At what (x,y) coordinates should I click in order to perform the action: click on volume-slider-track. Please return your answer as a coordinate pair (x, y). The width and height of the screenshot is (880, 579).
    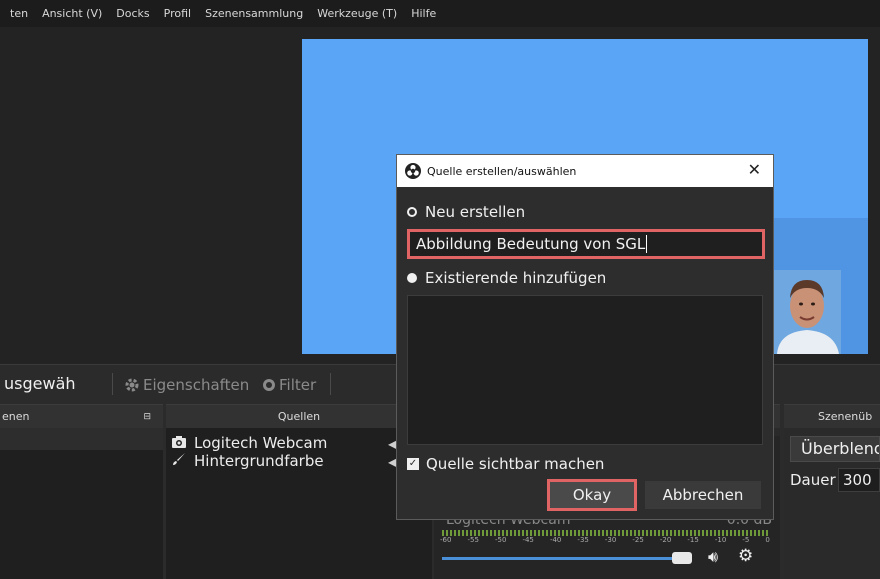
    Looking at the image, I should click on (557, 558).